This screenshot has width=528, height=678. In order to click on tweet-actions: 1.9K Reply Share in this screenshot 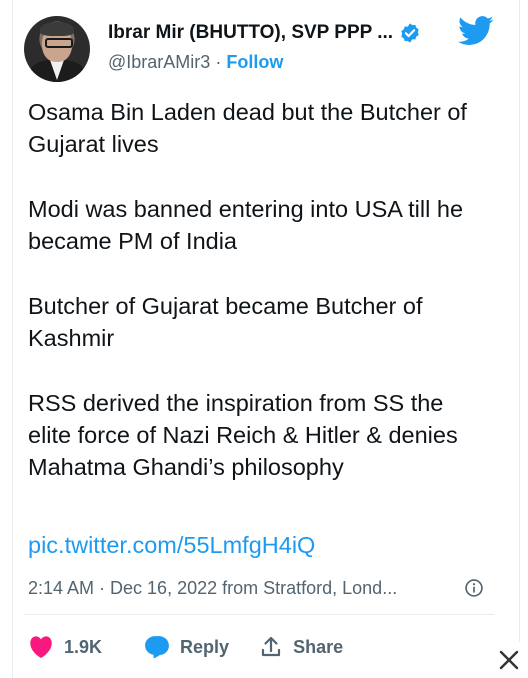, I will do `click(200, 647)`.